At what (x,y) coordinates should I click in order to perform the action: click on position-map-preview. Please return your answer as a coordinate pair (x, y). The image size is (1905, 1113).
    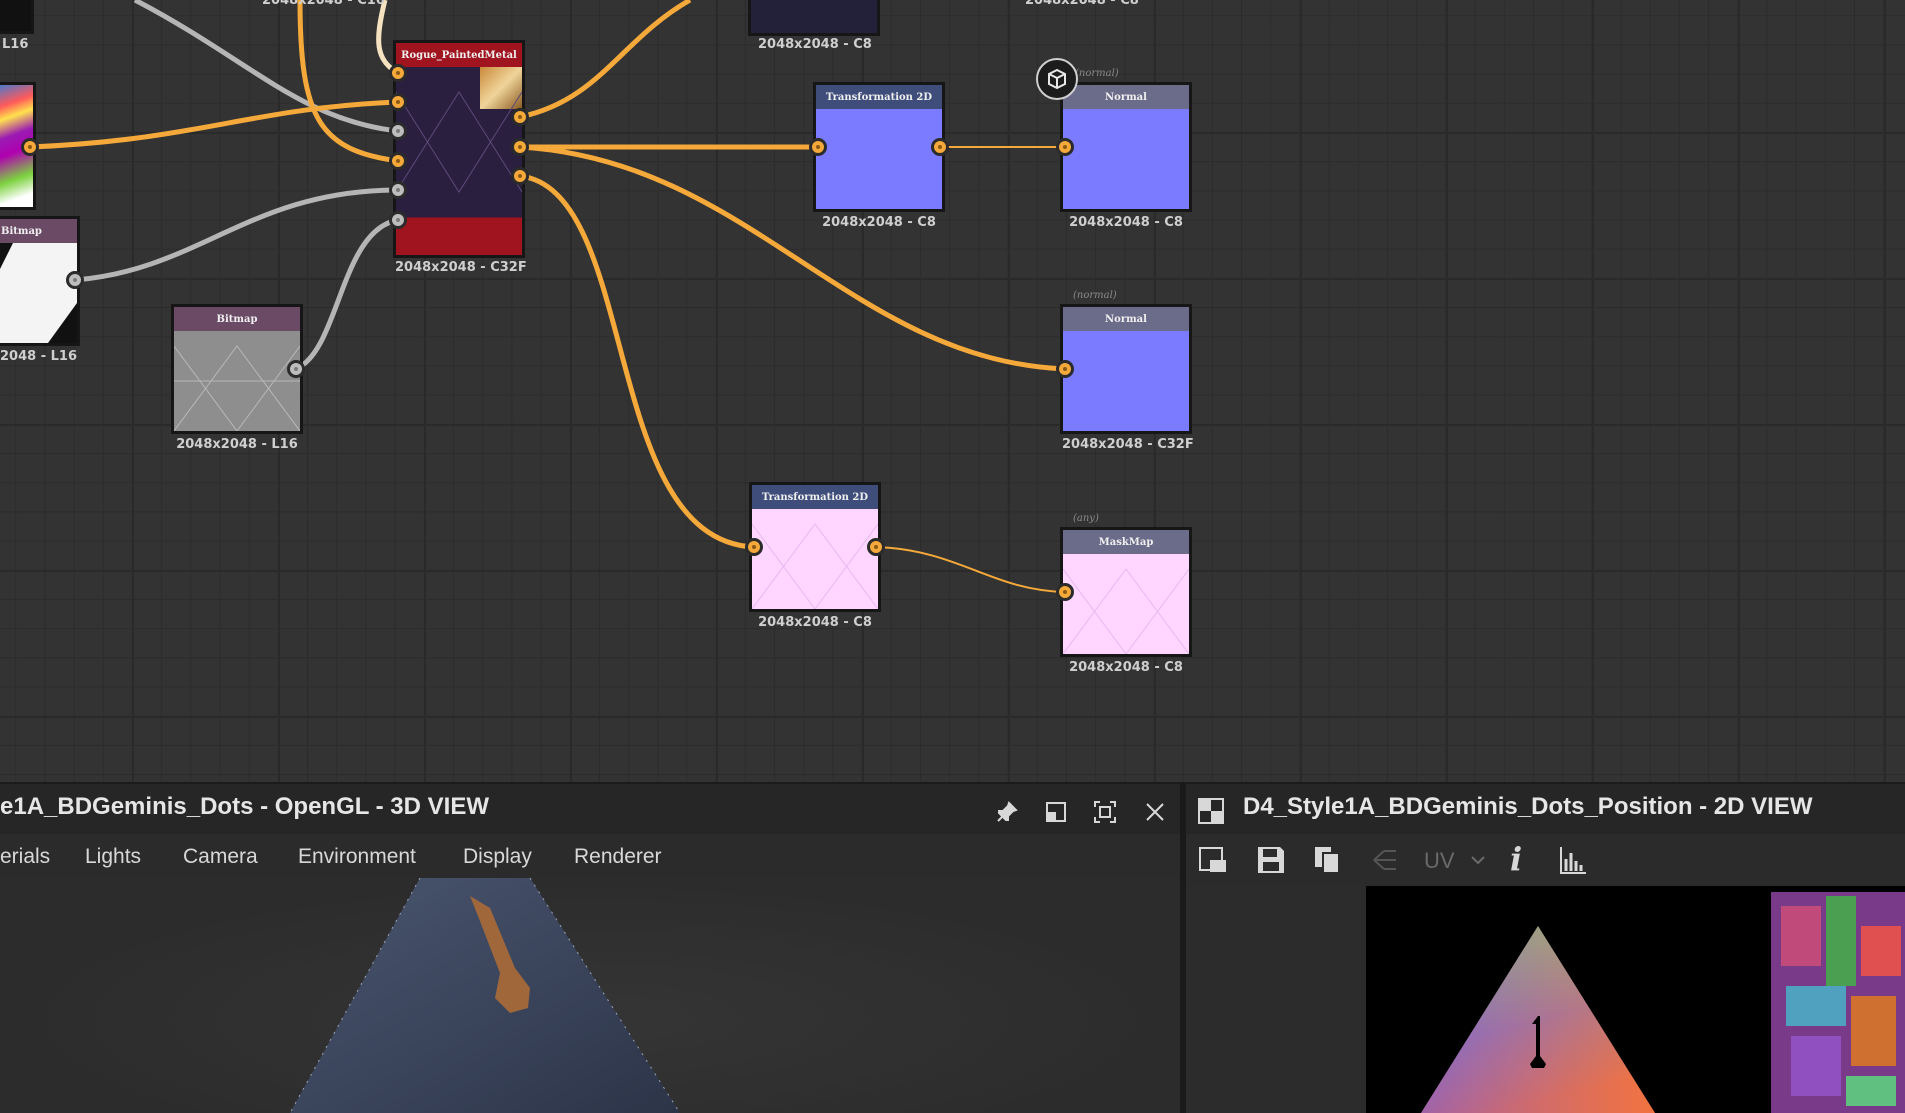
    Looking at the image, I should click on (1663, 1002).